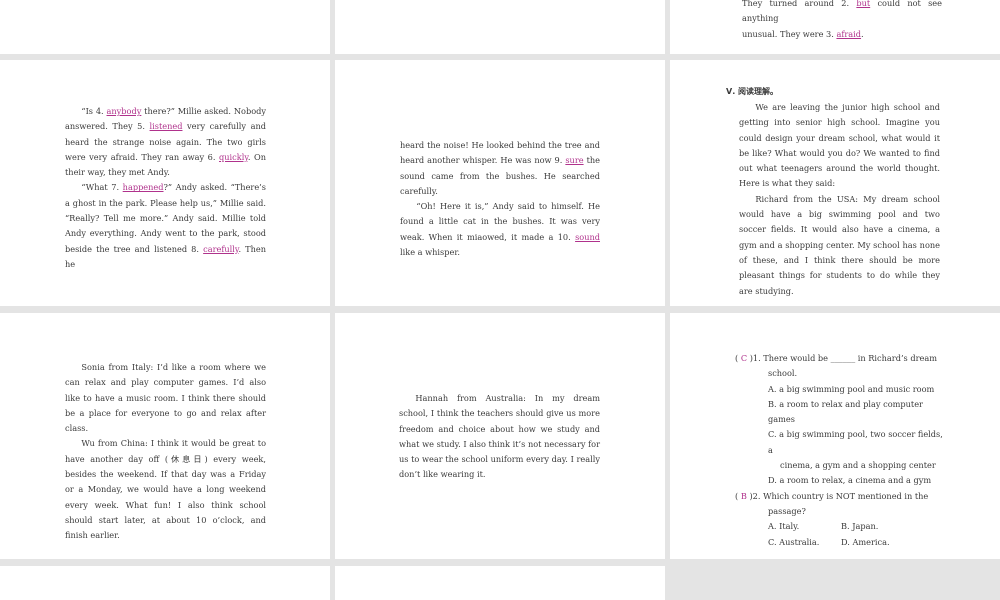 Image resolution: width=1000 pixels, height=600 pixels. Describe the element at coordinates (743, 495) in the screenshot. I see `answer-mark: B` at that location.